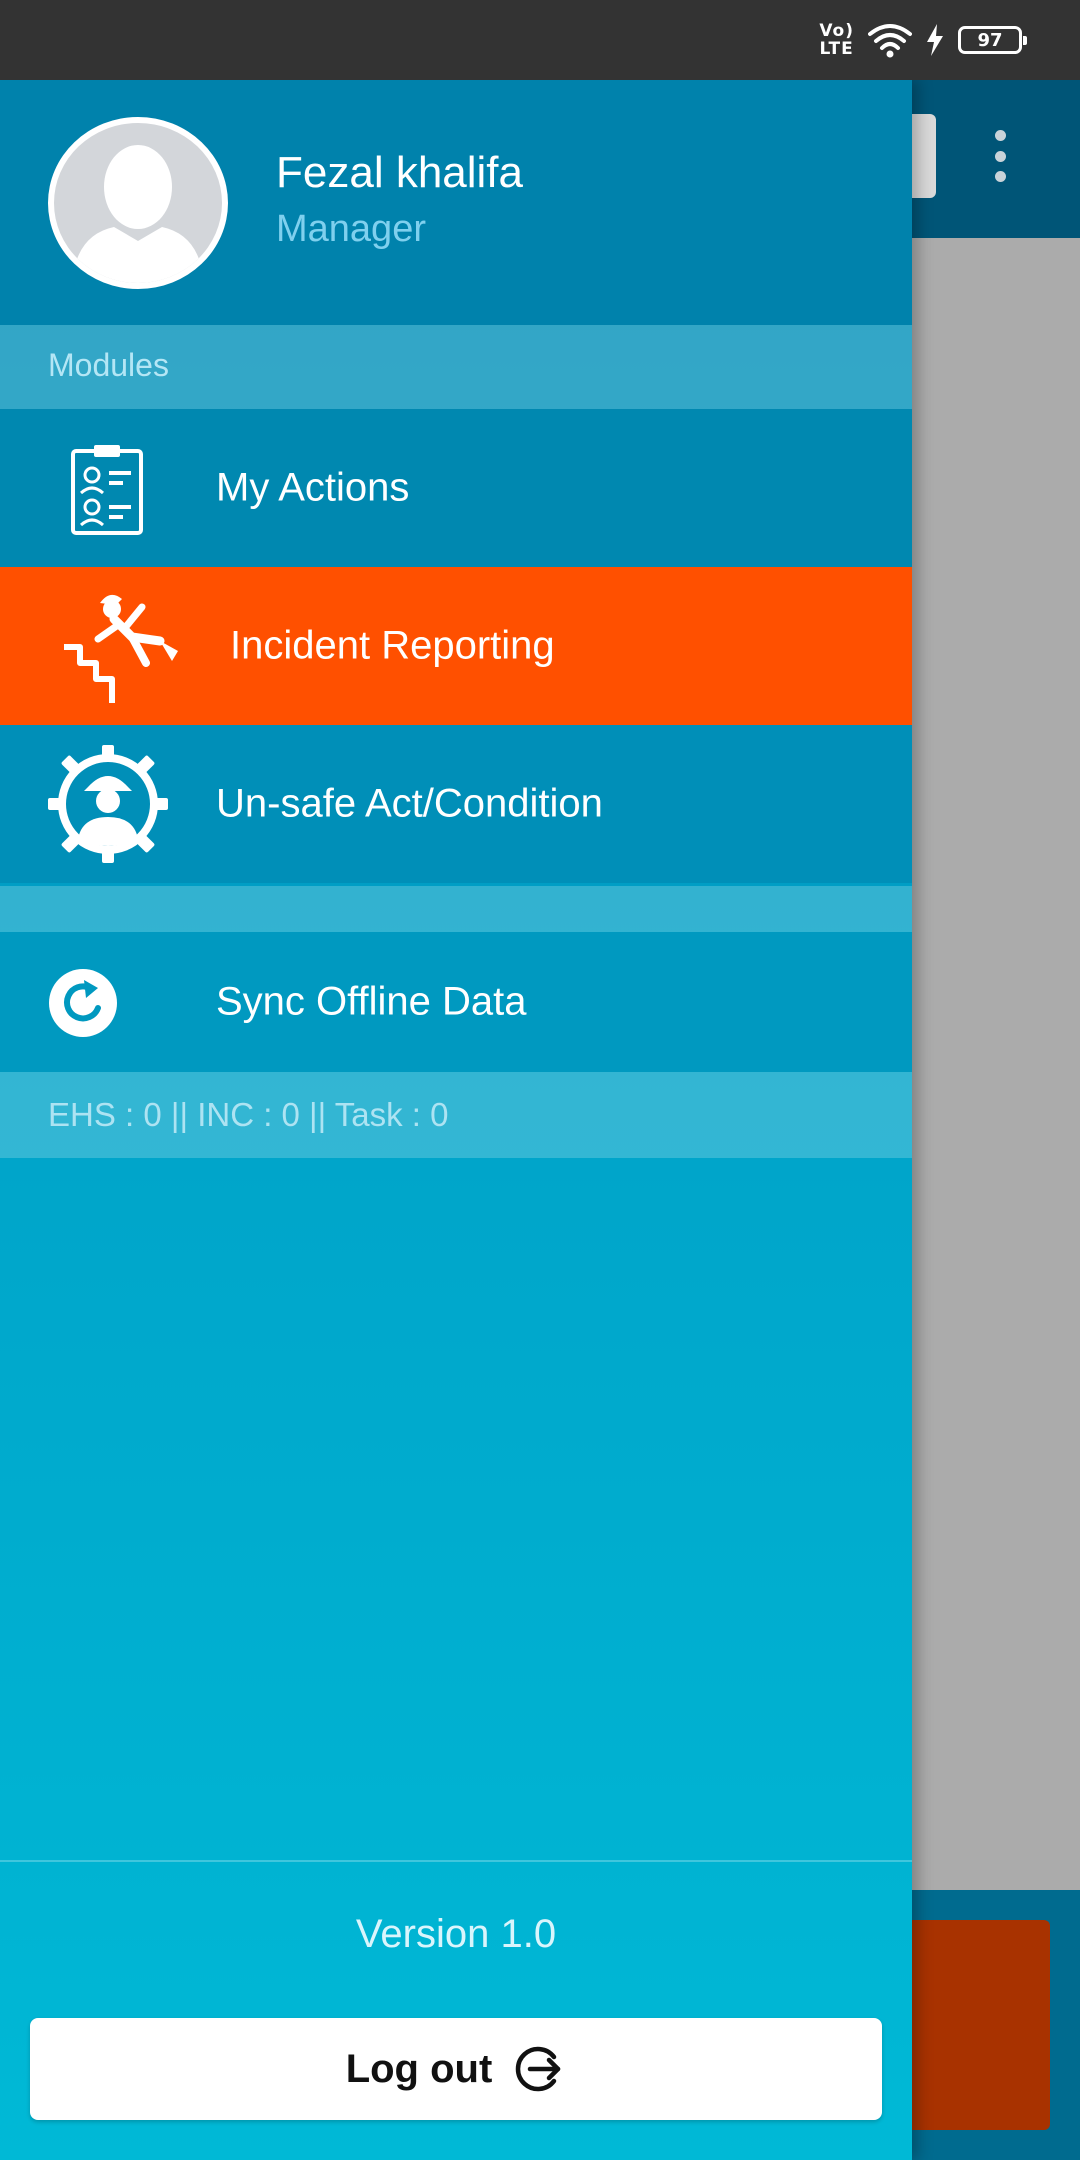 This screenshot has width=1080, height=2160. I want to click on falling-person-stairs-icon, so click(121, 648).